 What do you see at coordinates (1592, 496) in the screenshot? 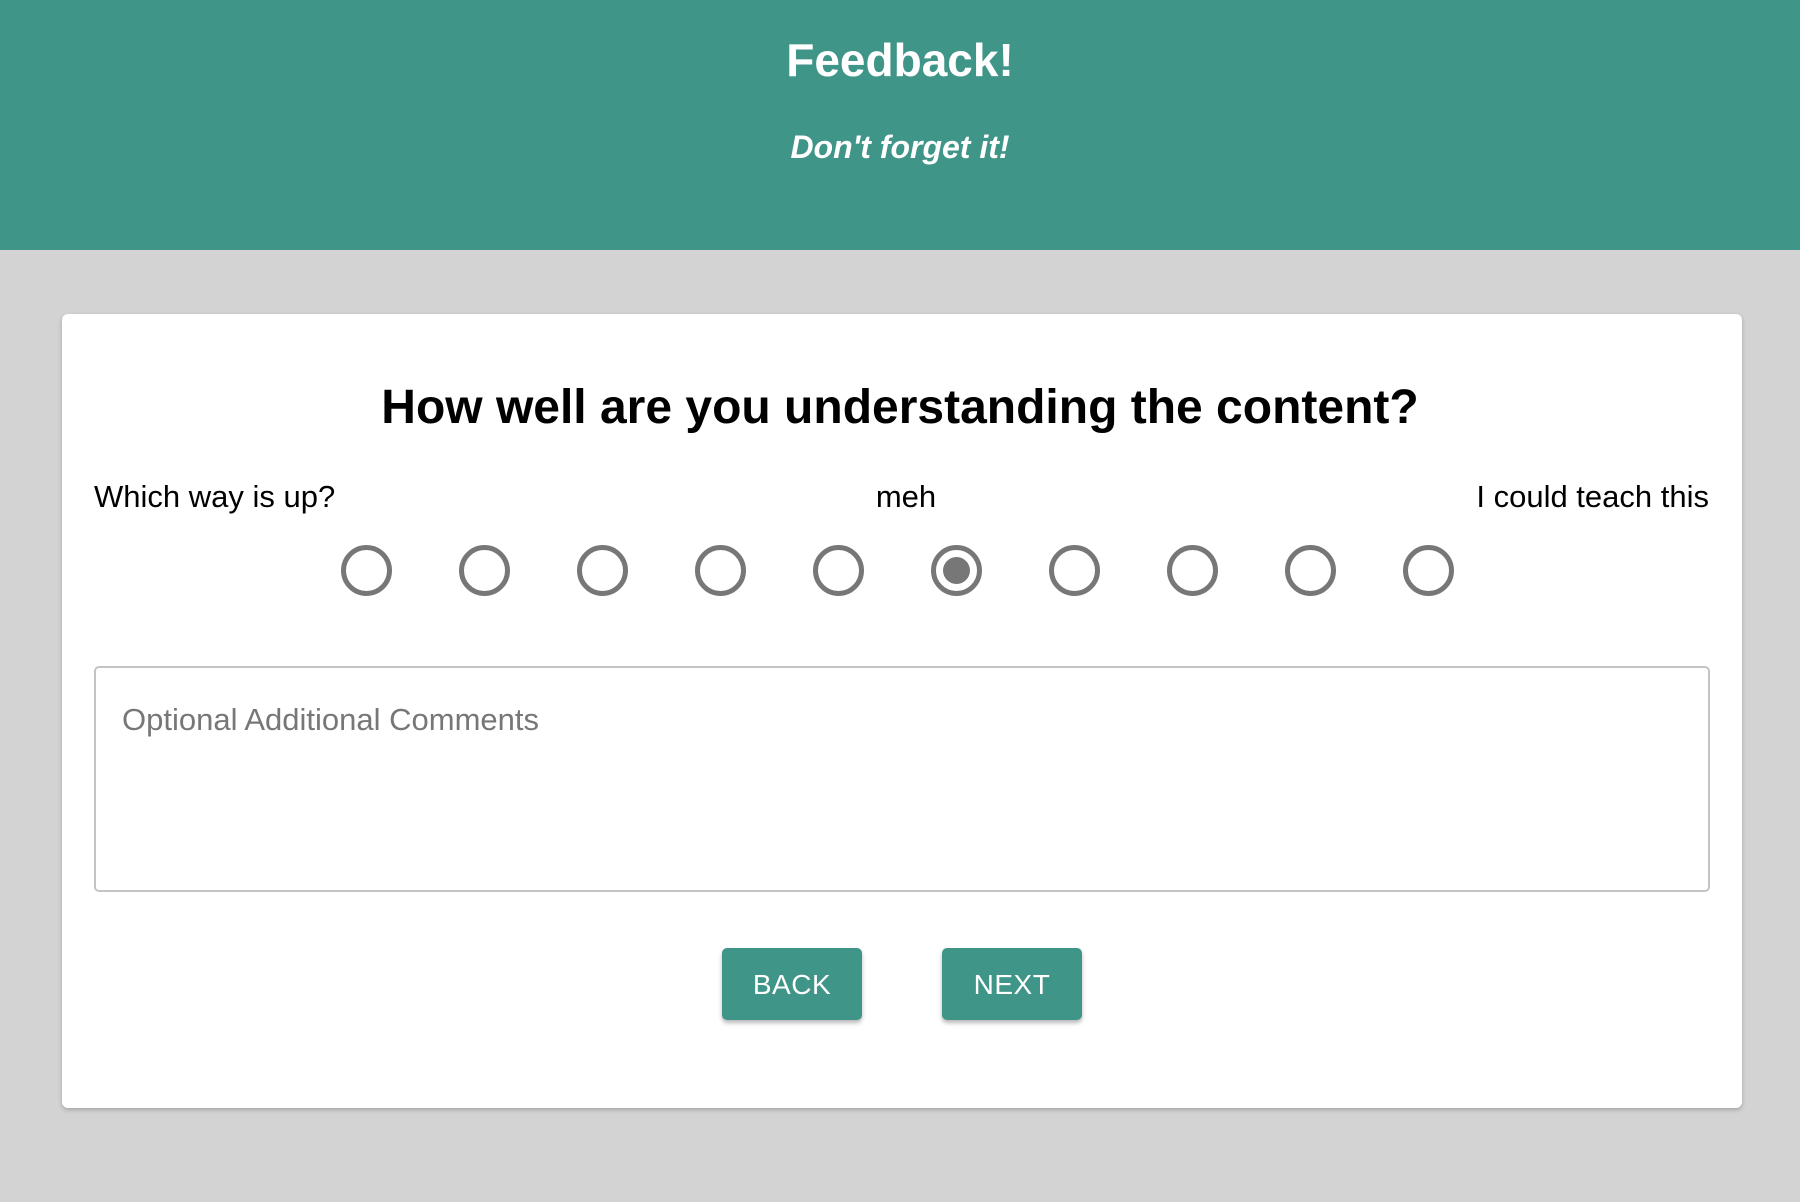
I see `scale-high-label: I could teach this` at bounding box center [1592, 496].